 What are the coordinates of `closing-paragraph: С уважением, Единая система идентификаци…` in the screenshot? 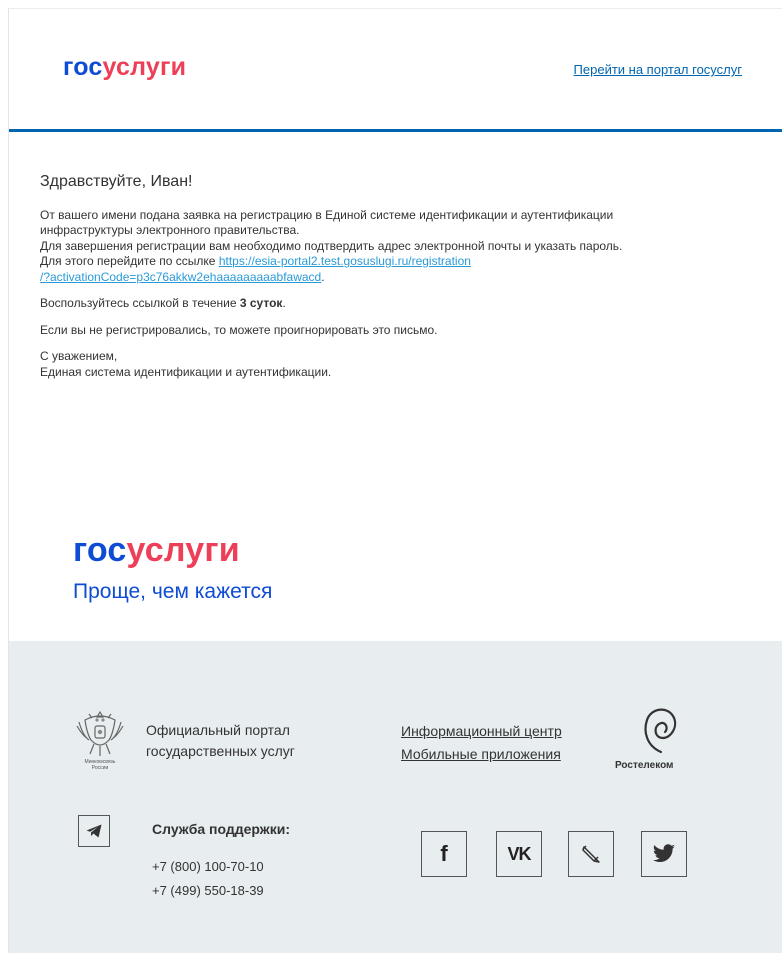 It's located at (395, 364).